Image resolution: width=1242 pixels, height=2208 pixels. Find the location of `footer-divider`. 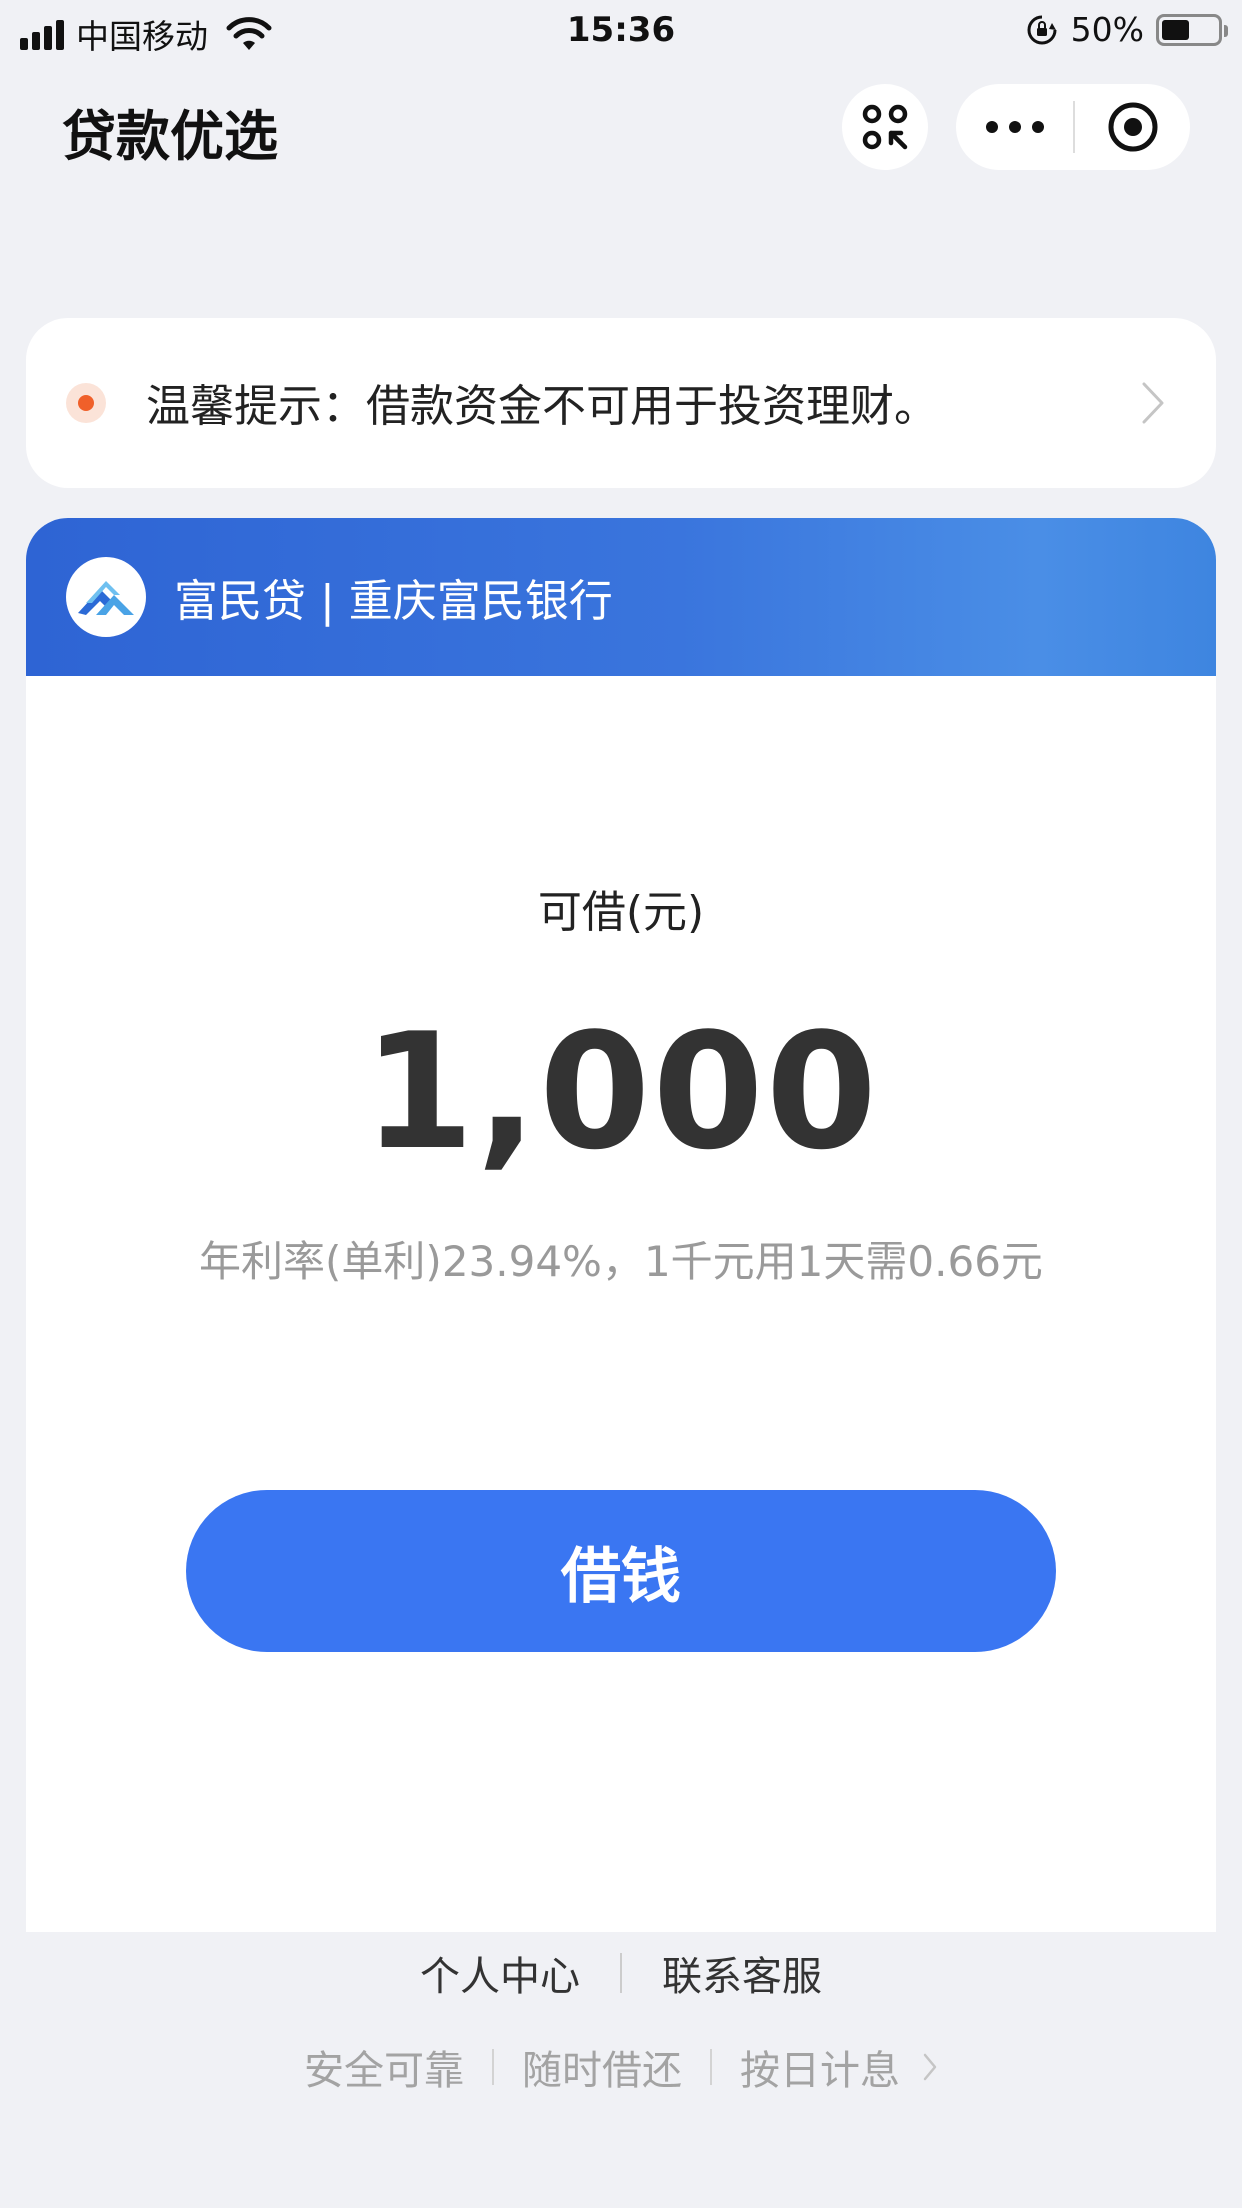

footer-divider is located at coordinates (621, 1973).